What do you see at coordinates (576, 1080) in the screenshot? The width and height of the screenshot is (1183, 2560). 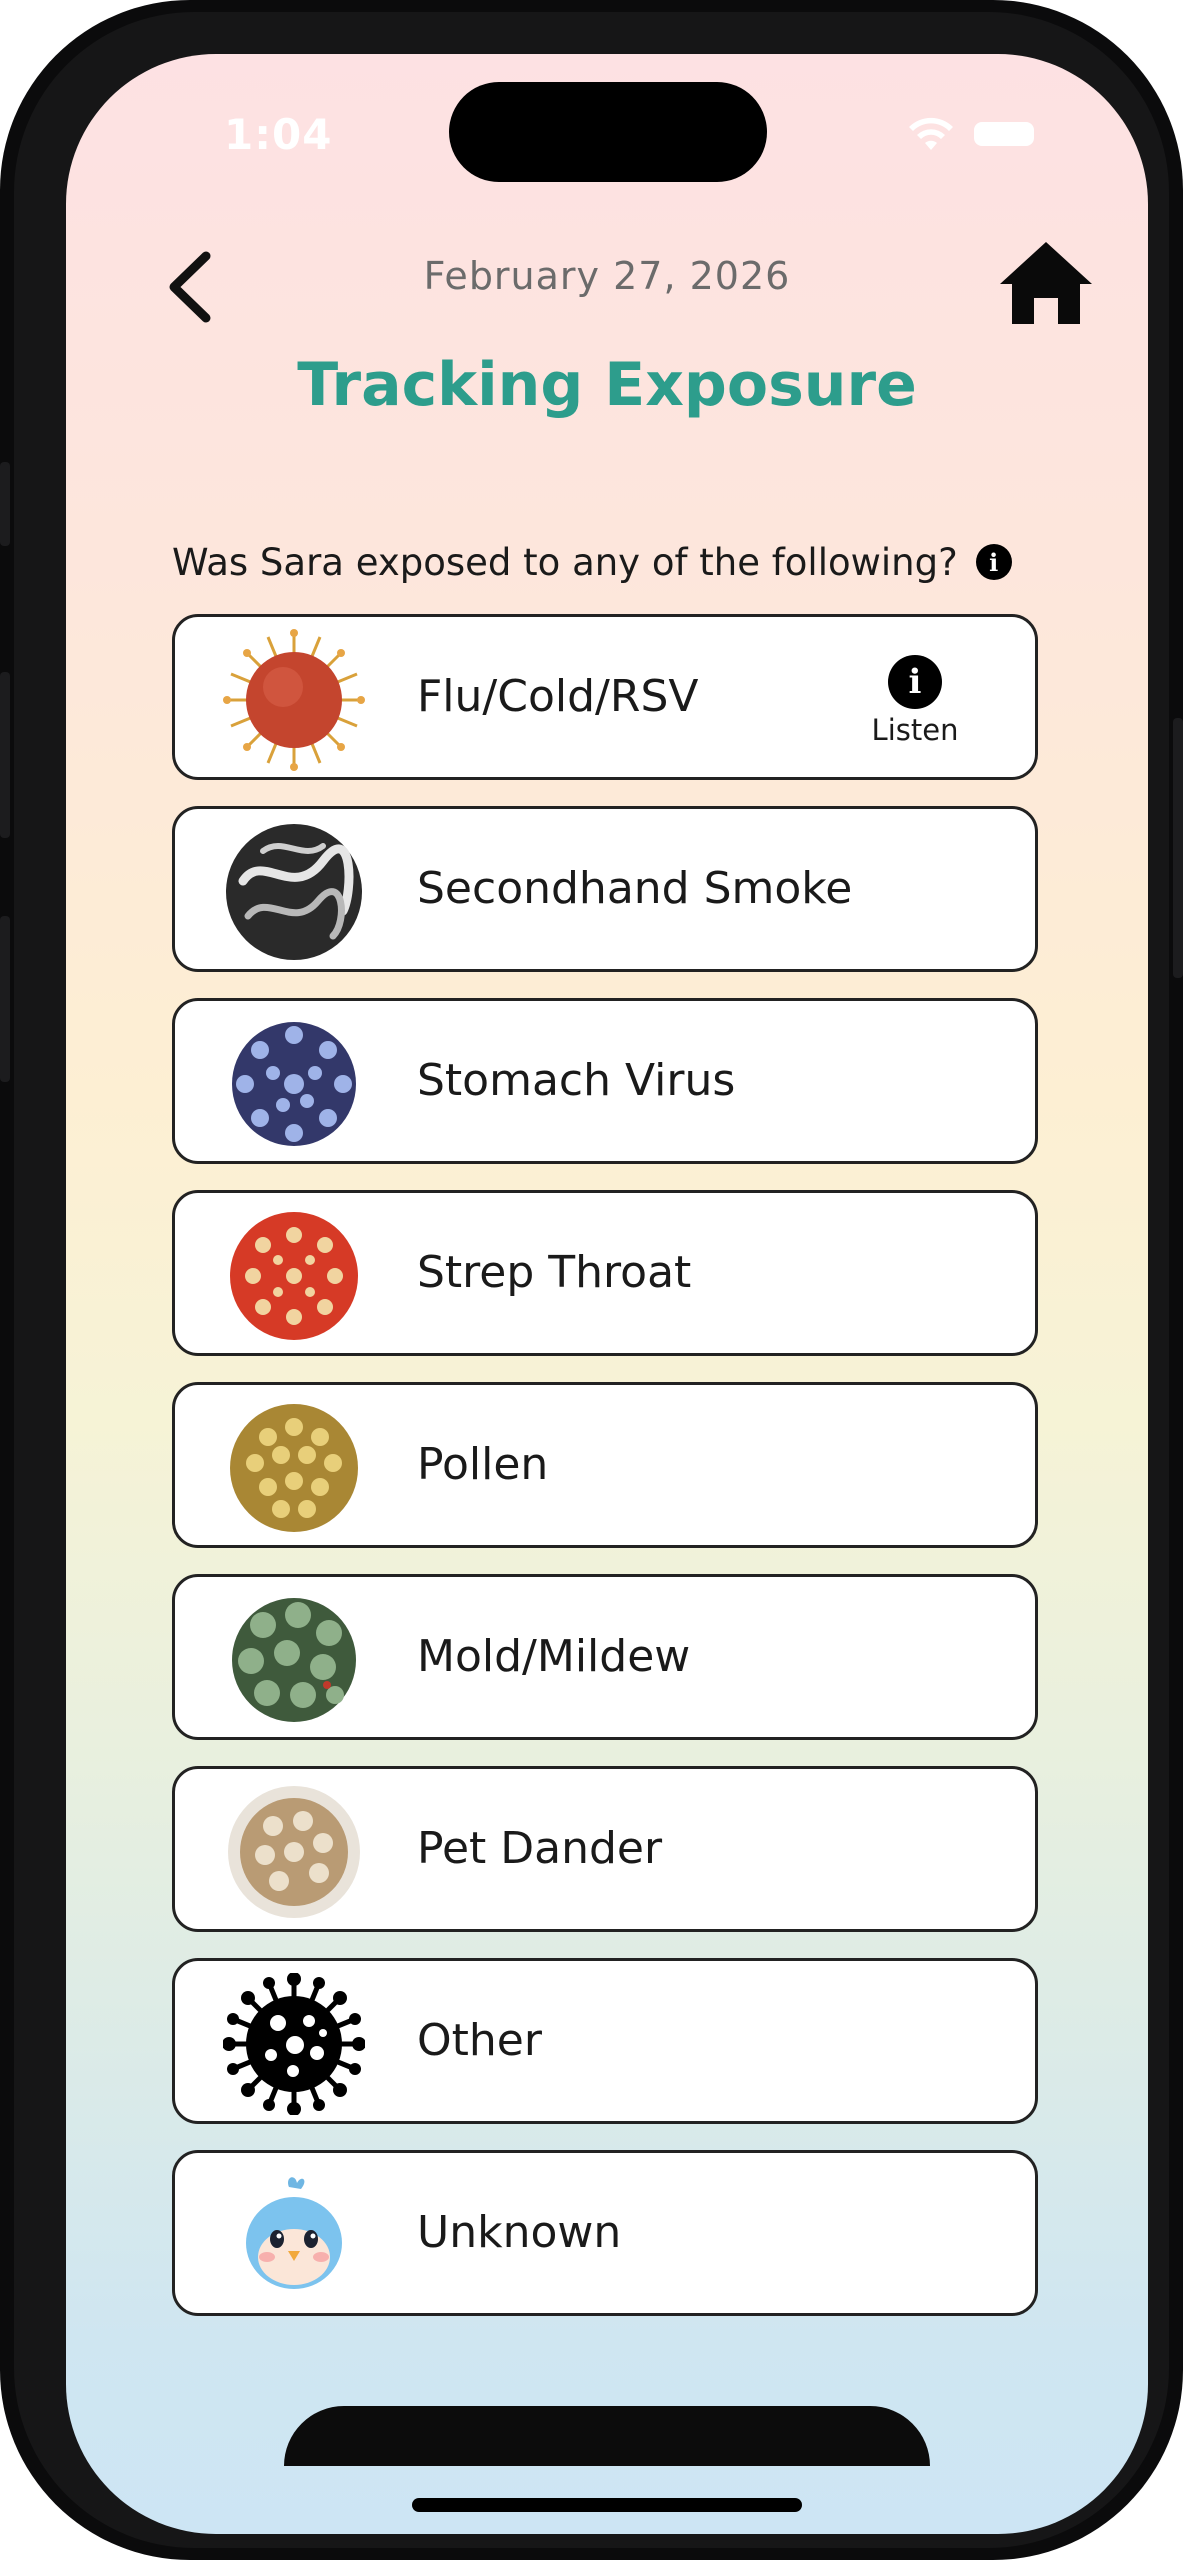 I see `option-label: Stomach Virus` at bounding box center [576, 1080].